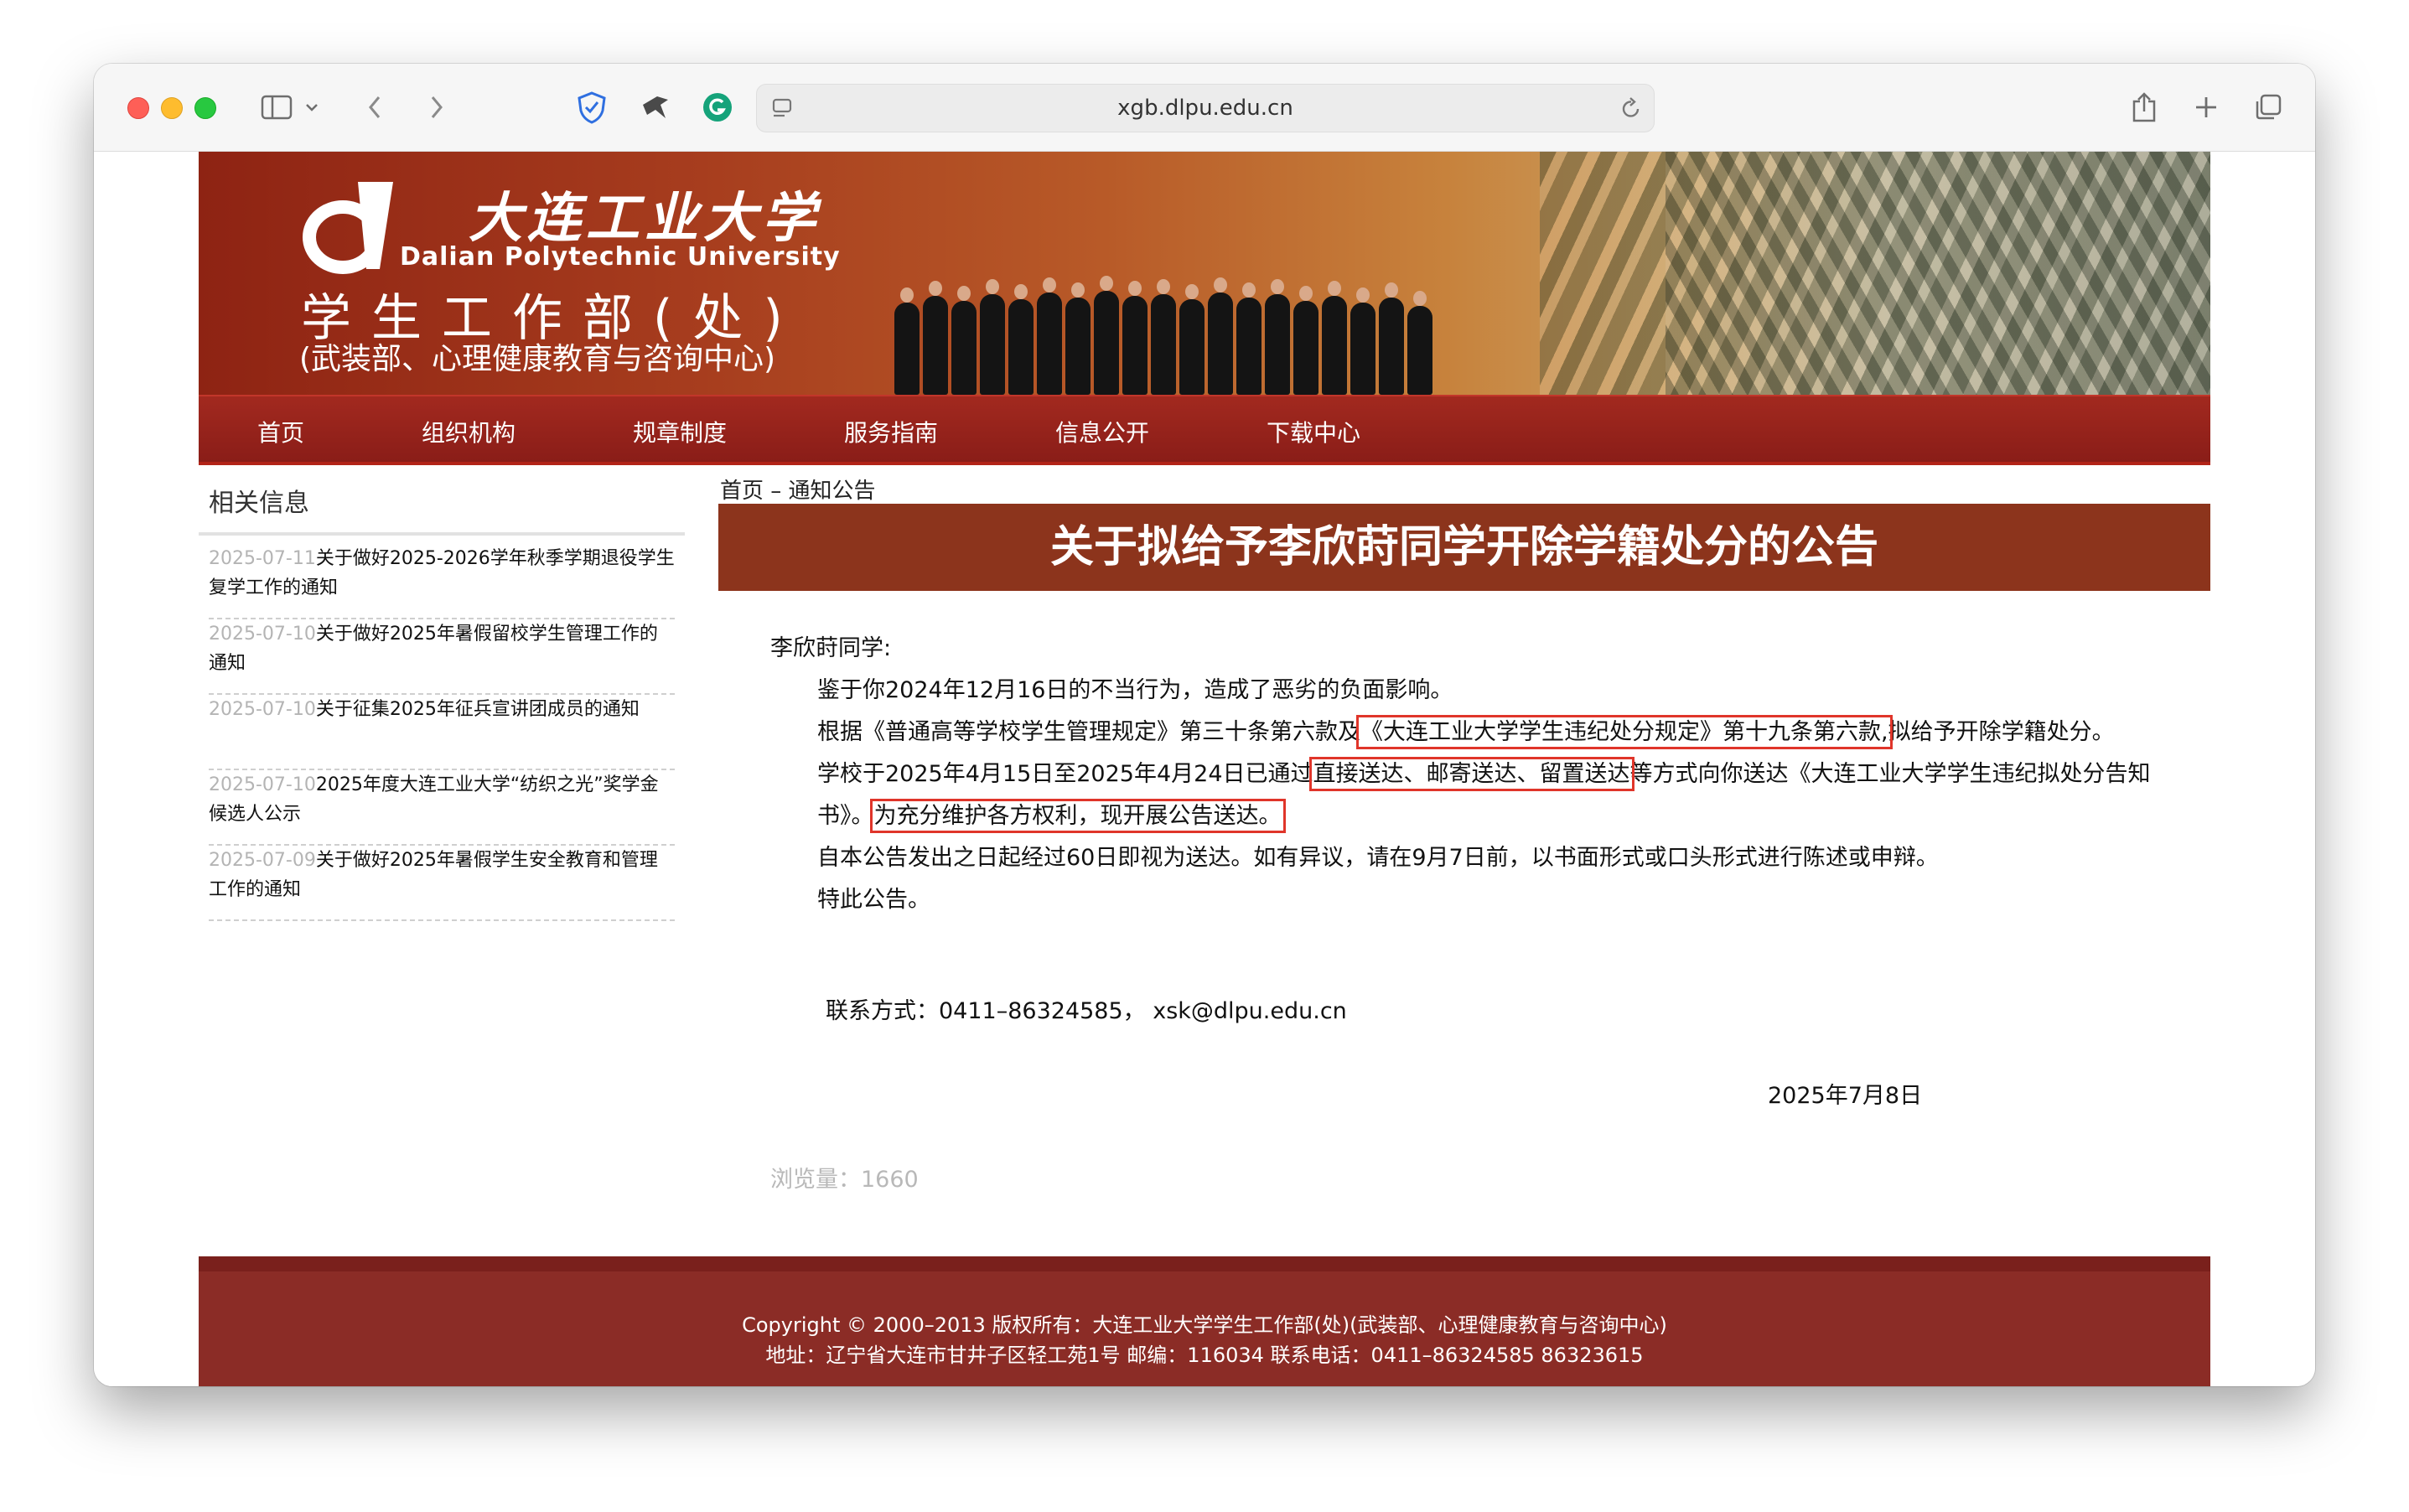 The width and height of the screenshot is (2409, 1512). Describe the element at coordinates (1471, 774) in the screenshot. I see `highlighted-delivery-methods: 直接送达、邮寄送达、留置送达` at that location.